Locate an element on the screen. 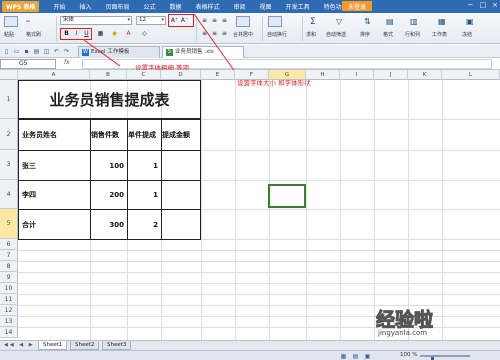 The width and height of the screenshot is (500, 360). filter-icon: ▽ is located at coordinates (339, 21).